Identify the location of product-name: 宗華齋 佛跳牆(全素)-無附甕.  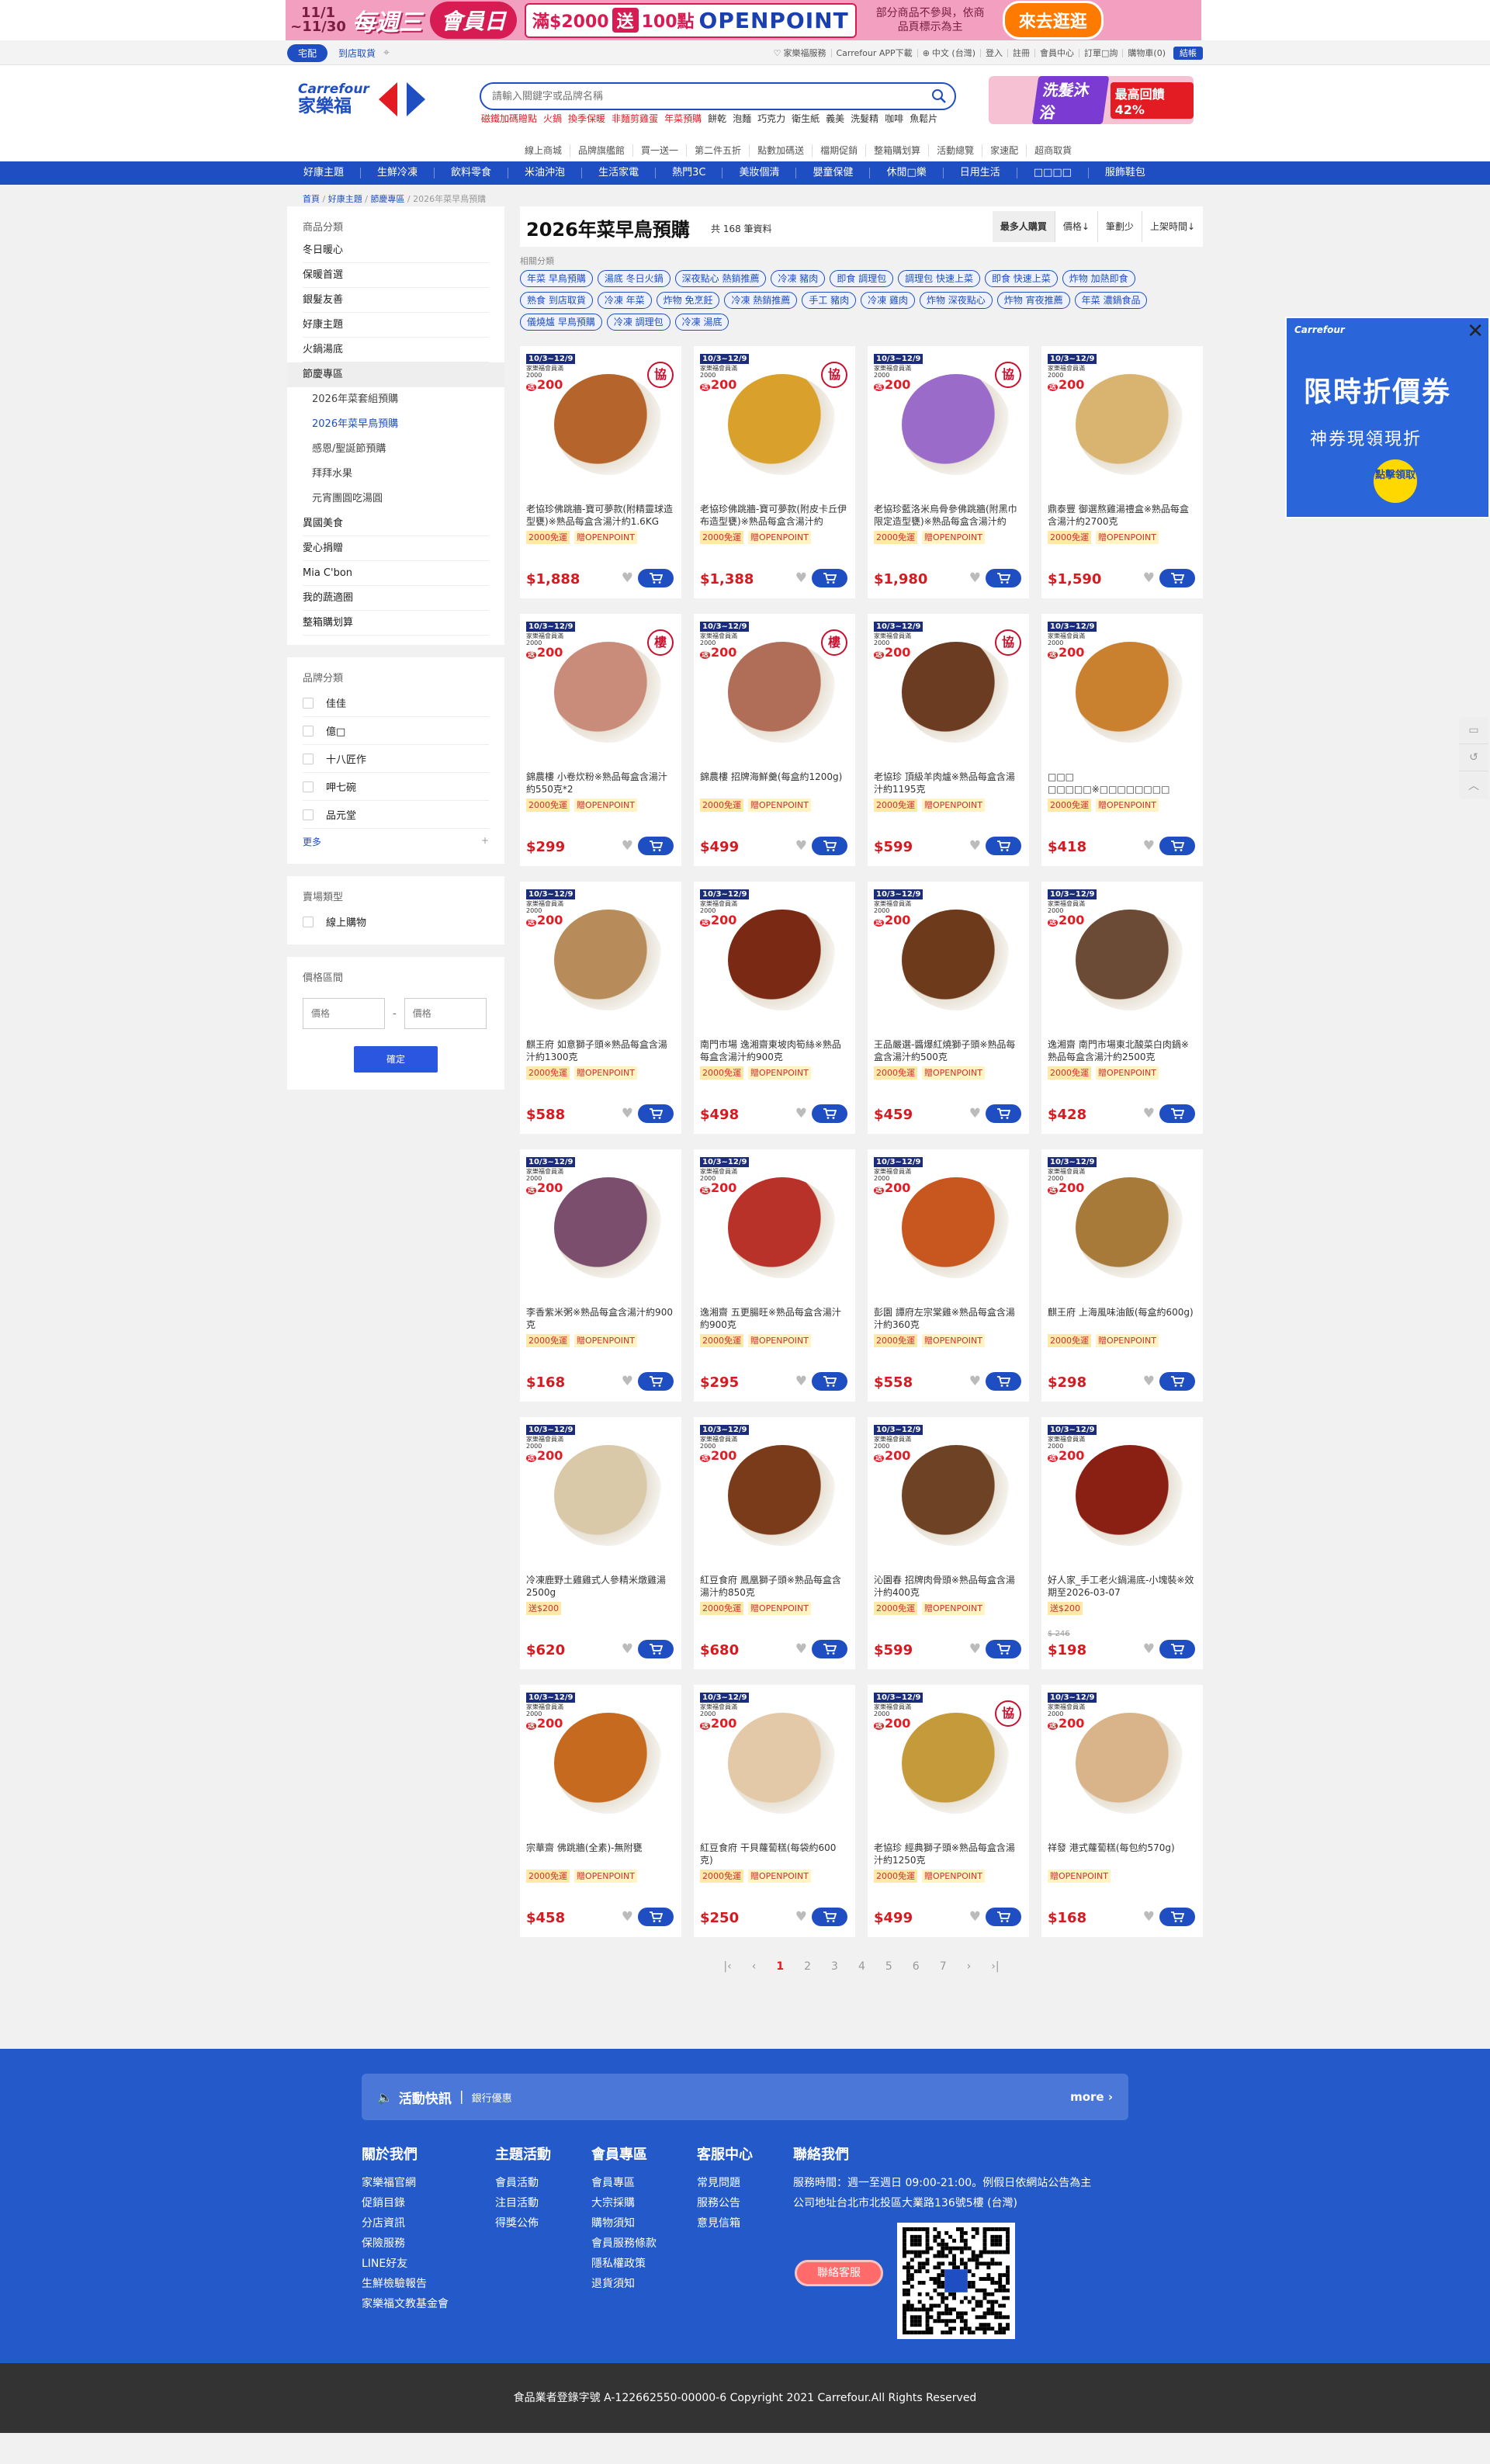
(600, 1854).